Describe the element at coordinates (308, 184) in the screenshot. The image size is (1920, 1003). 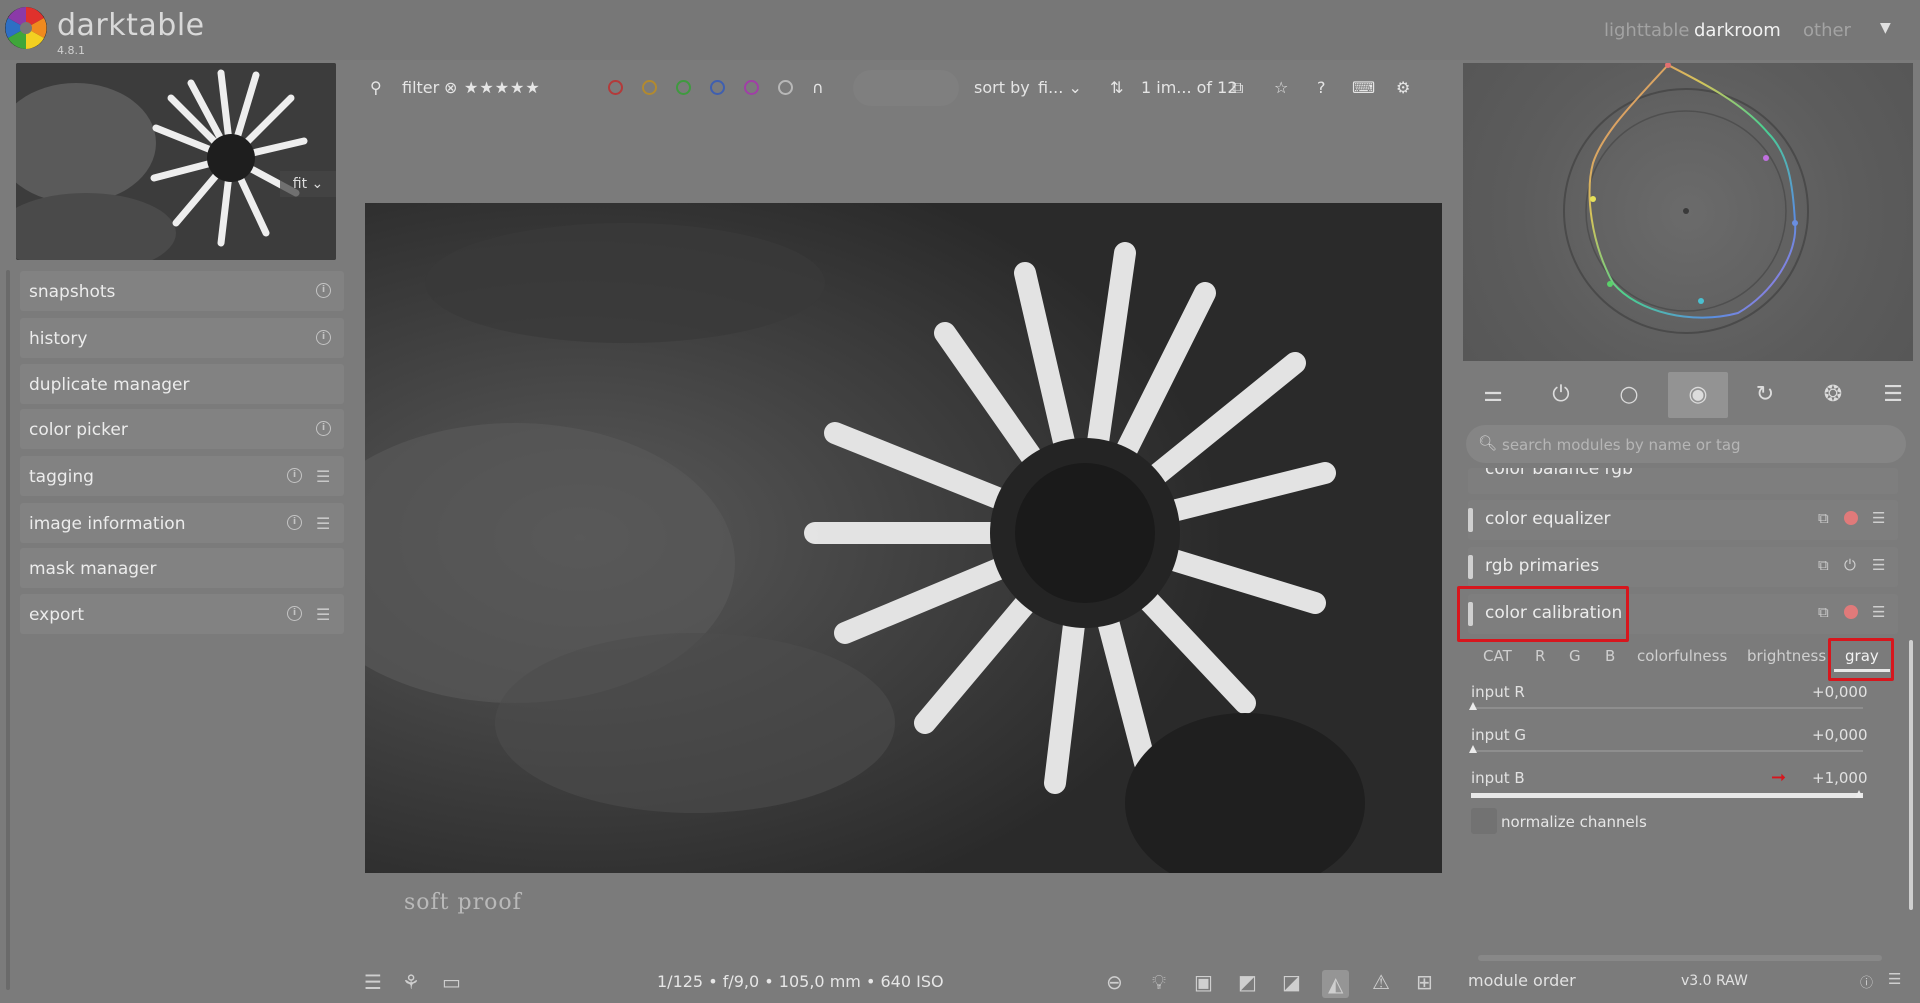
I see `thumbnail-zoom-select: fit ⌄` at that location.